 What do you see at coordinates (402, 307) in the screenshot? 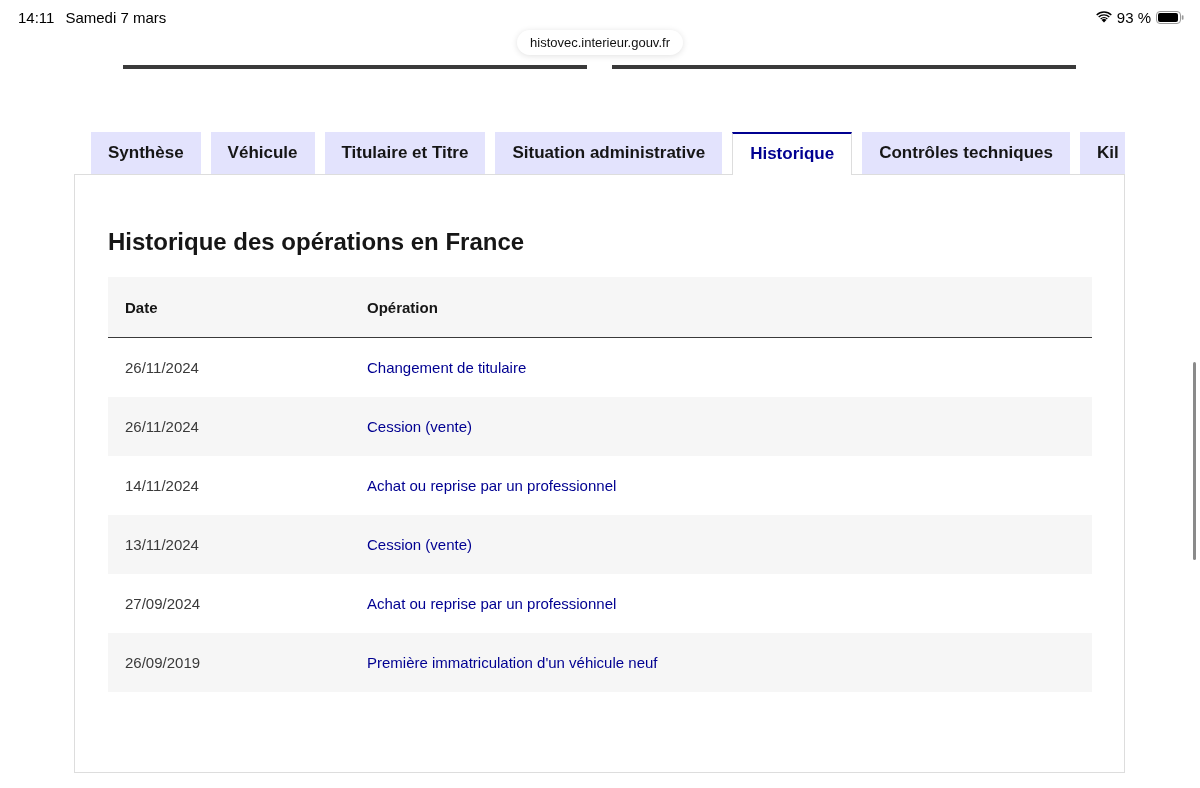
I see `column-header: Opération` at bounding box center [402, 307].